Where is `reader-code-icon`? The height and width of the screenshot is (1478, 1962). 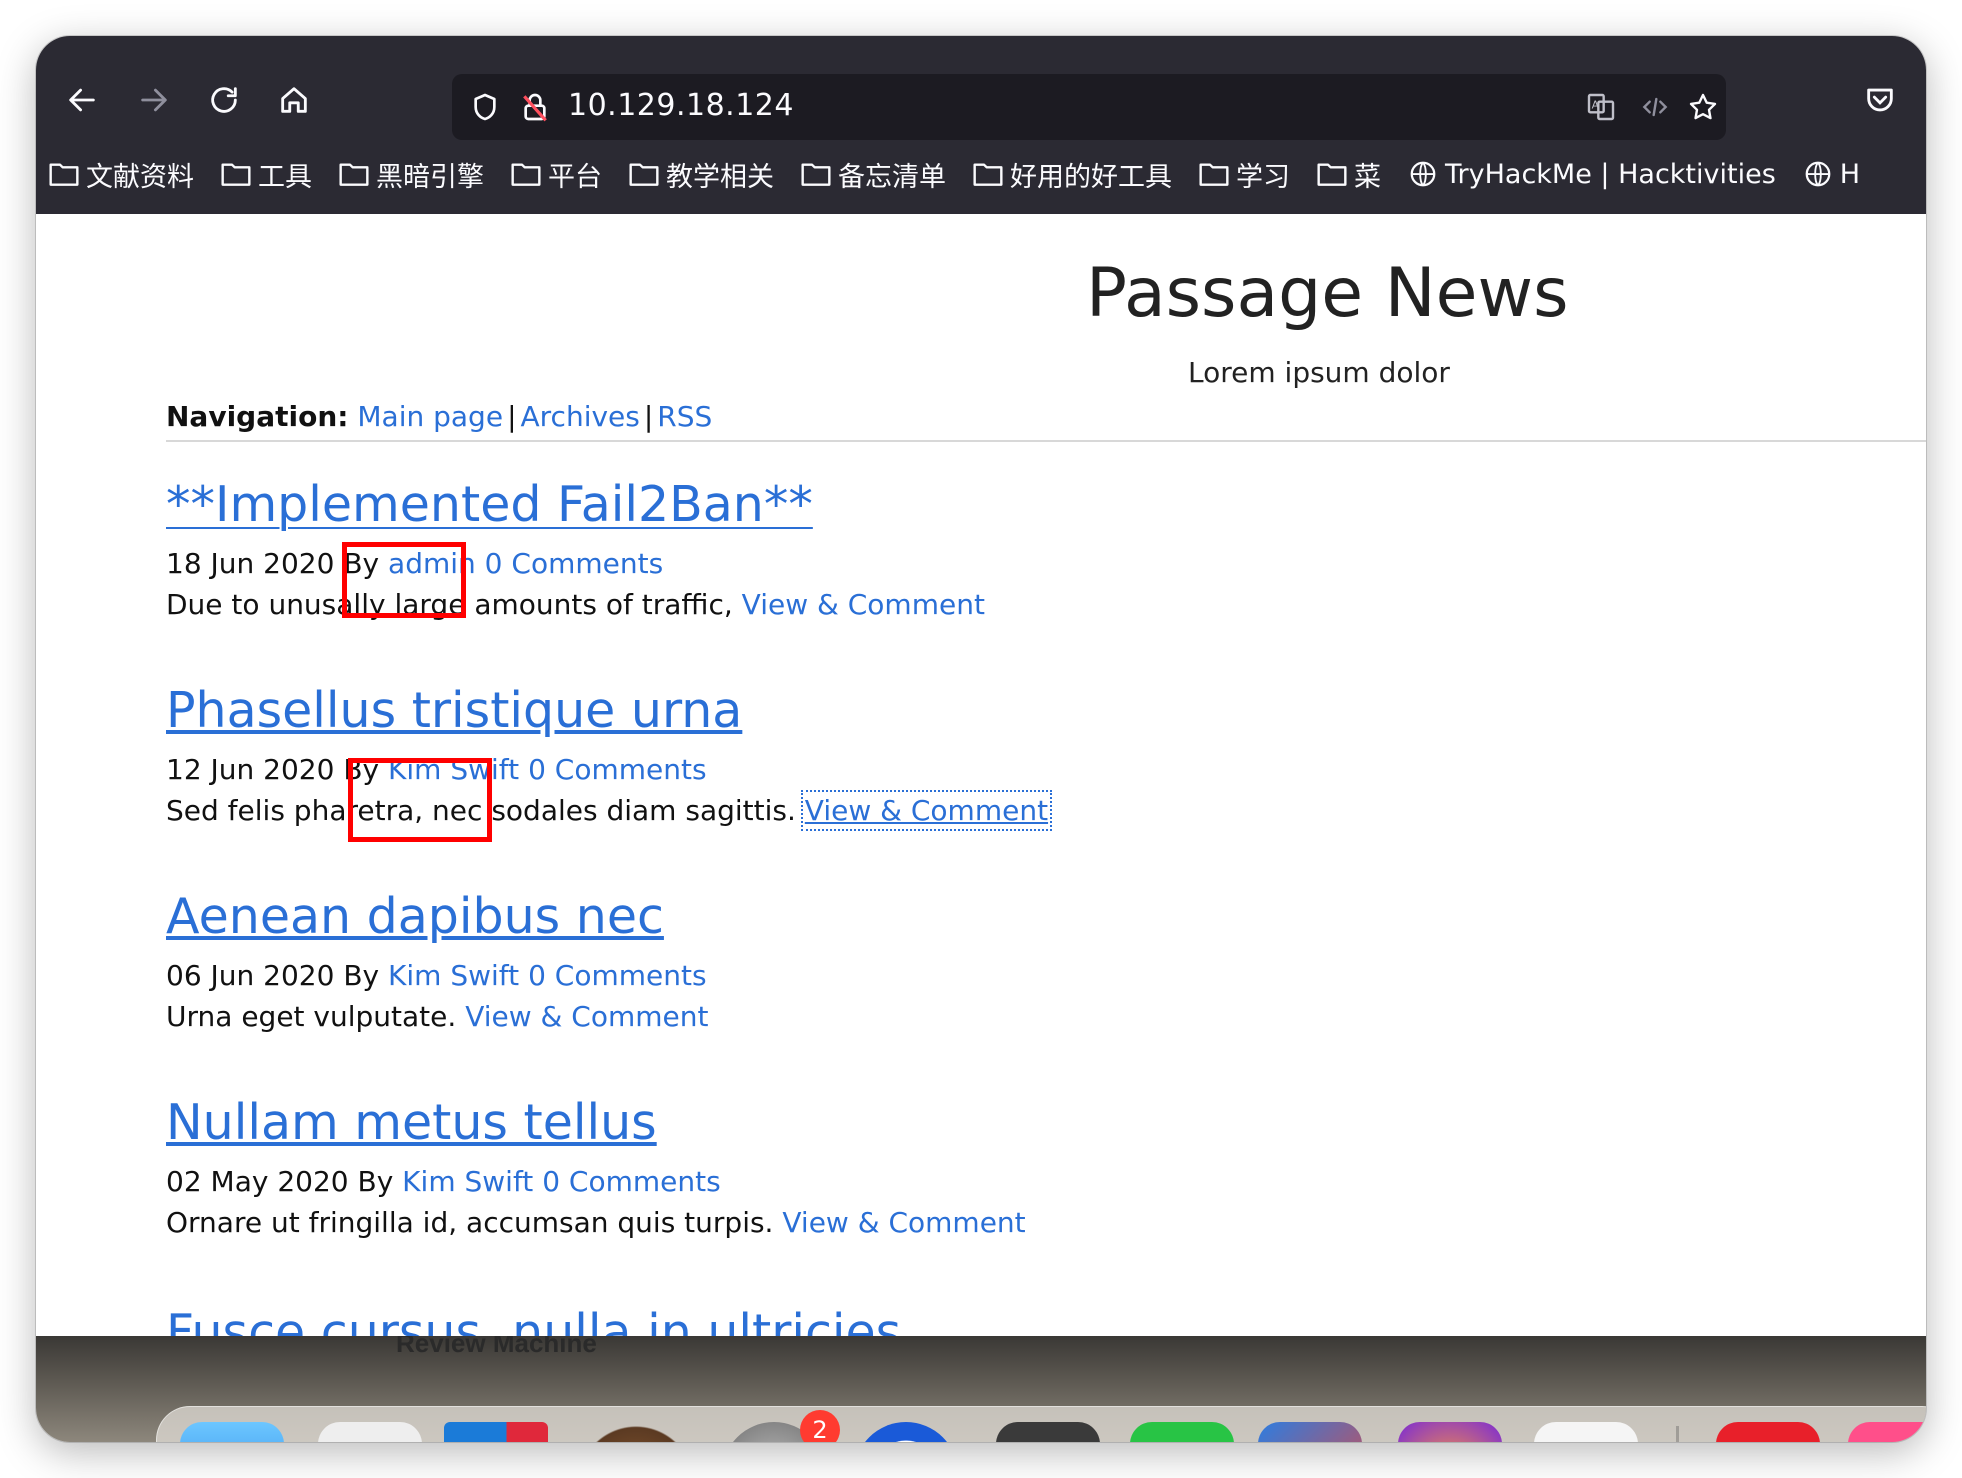
reader-code-icon is located at coordinates (1655, 107).